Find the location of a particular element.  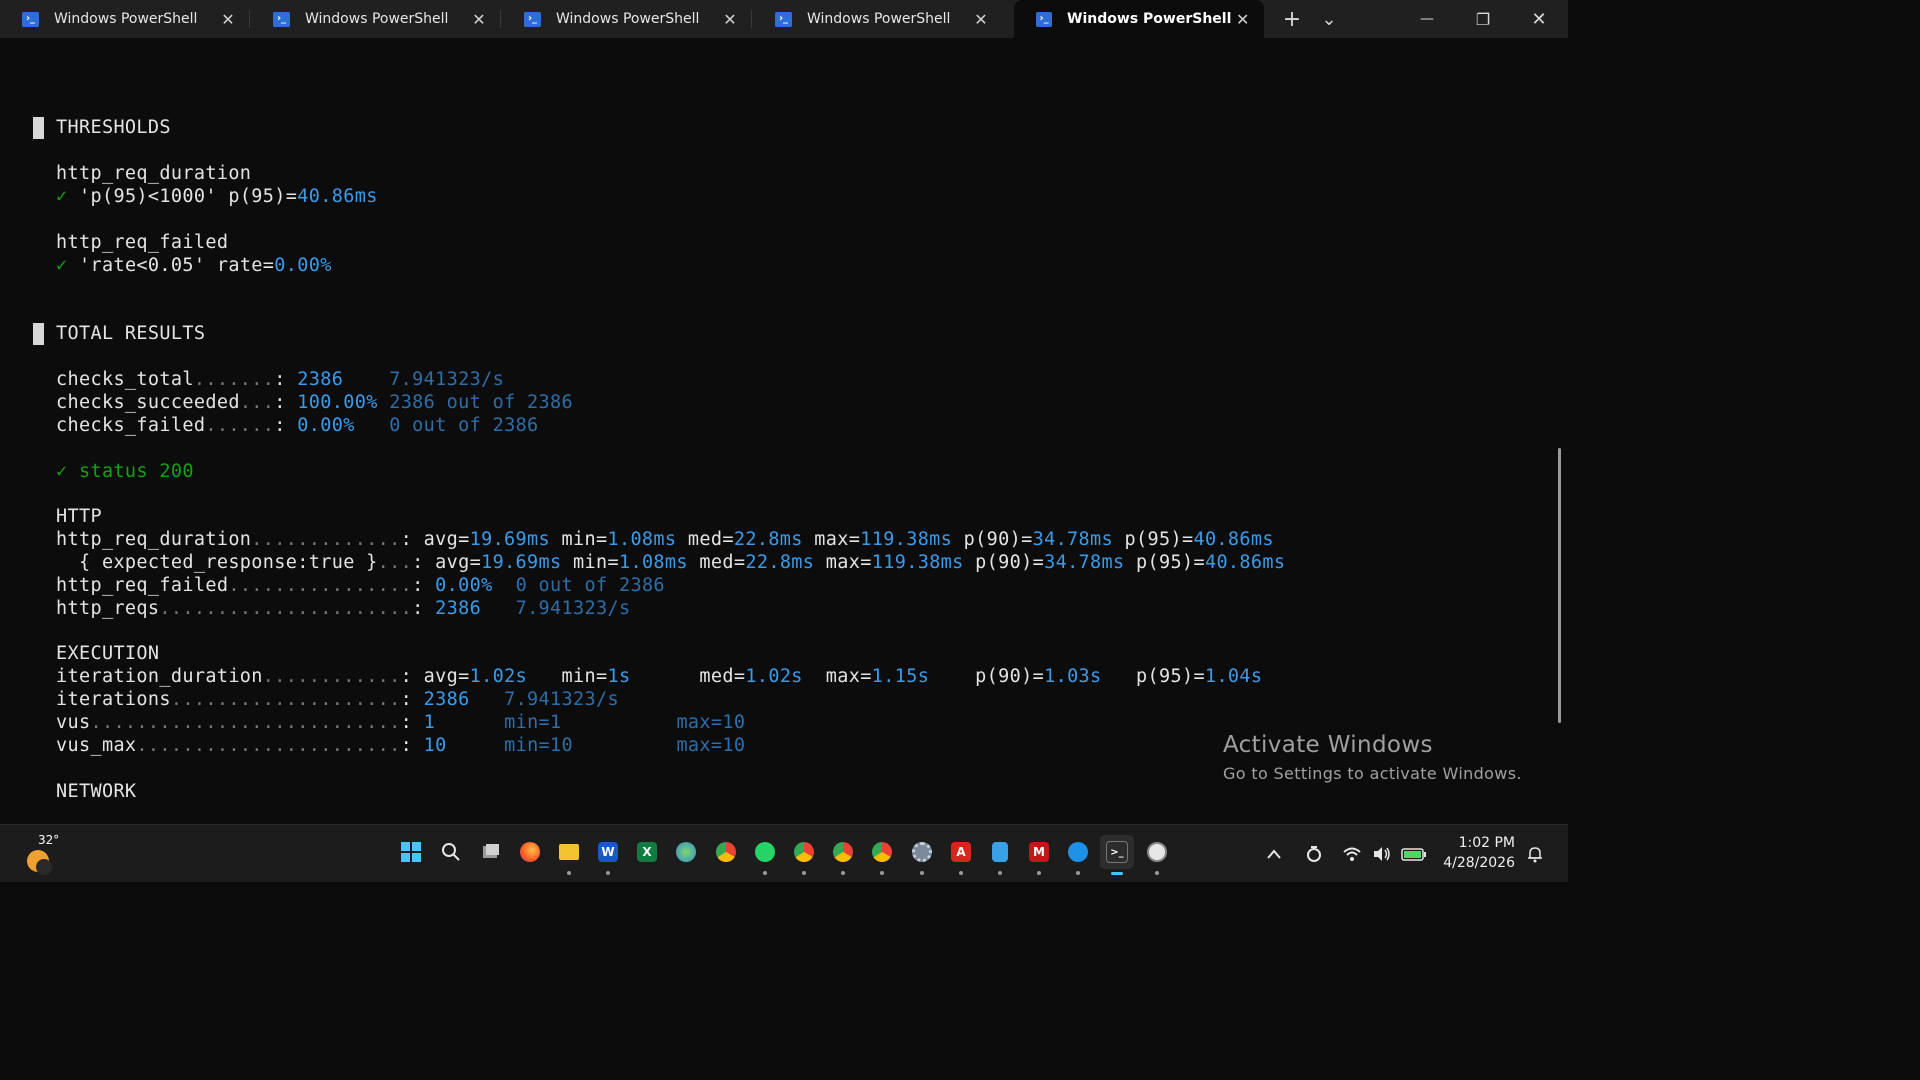

restore-button: ❐ is located at coordinates (1483, 19).